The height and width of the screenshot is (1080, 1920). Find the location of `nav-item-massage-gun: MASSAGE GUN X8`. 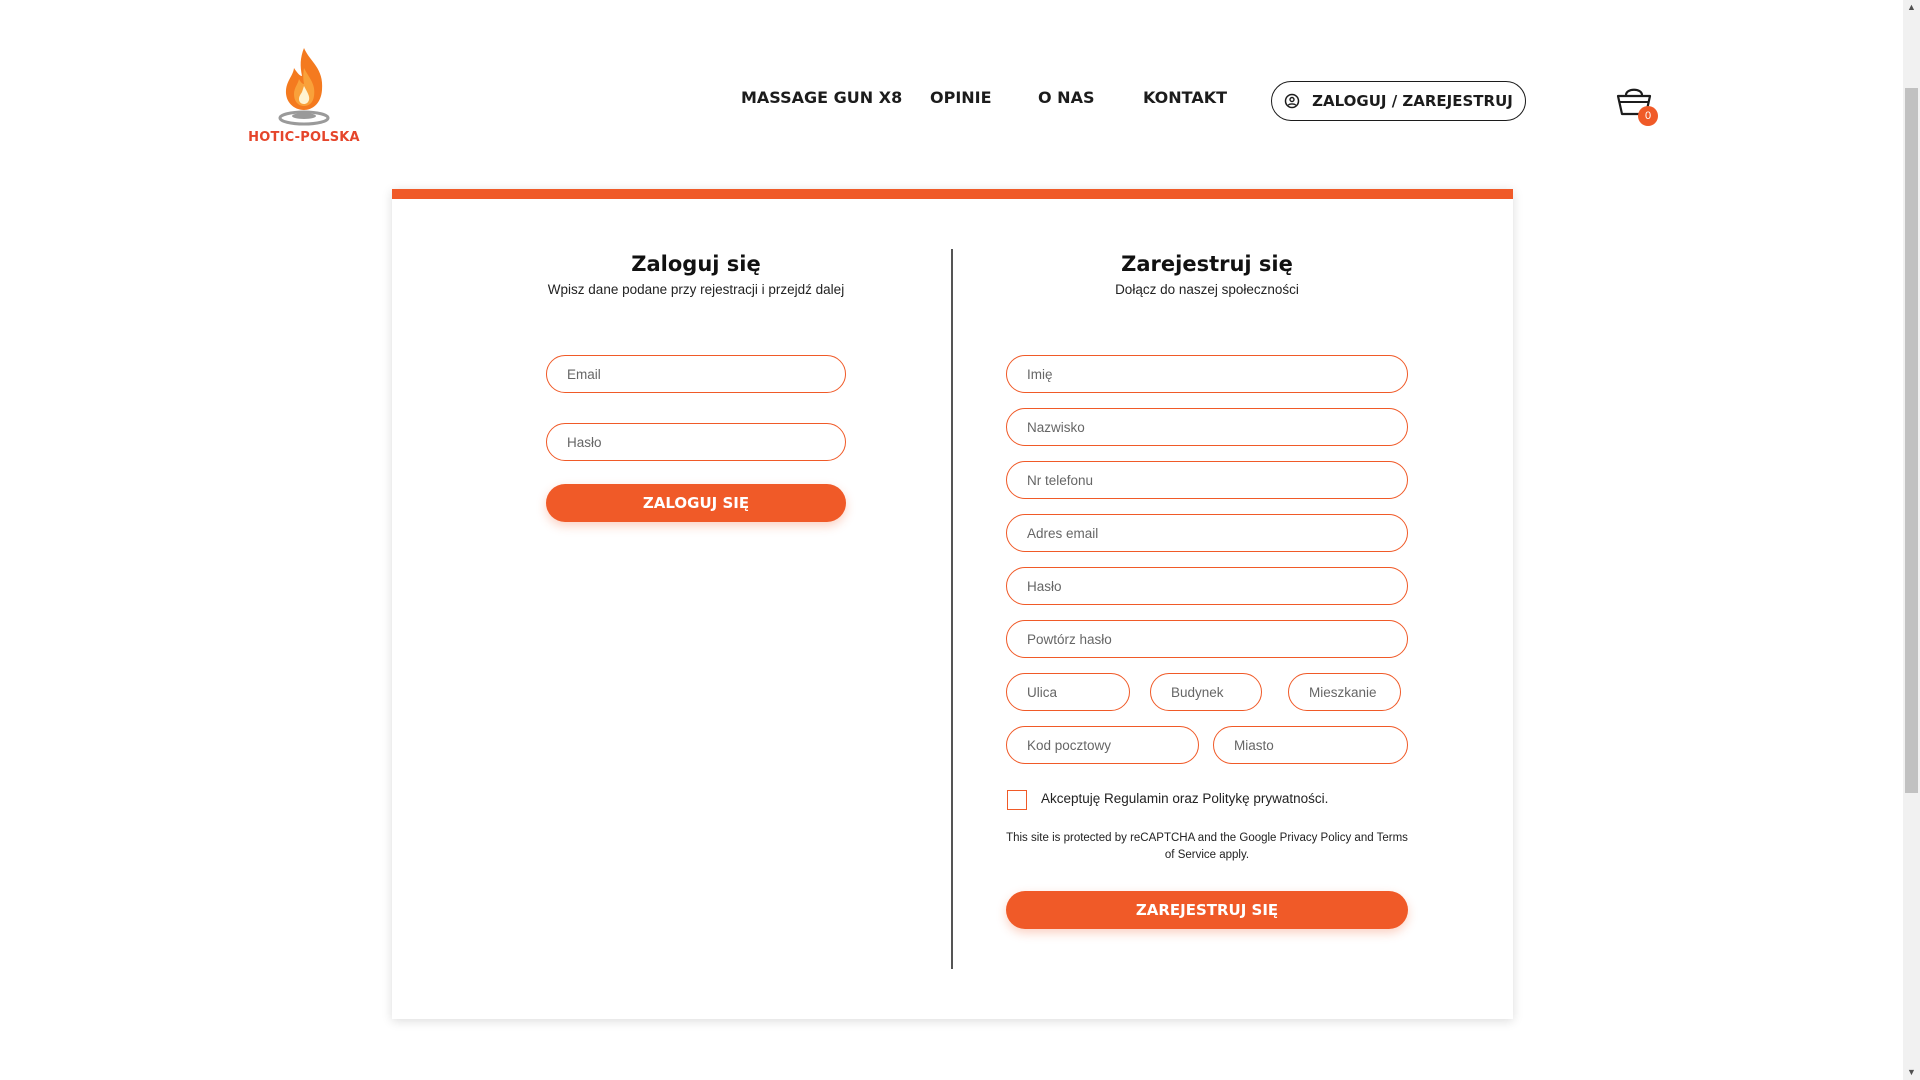

nav-item-massage-gun: MASSAGE GUN X8 is located at coordinates (821, 97).